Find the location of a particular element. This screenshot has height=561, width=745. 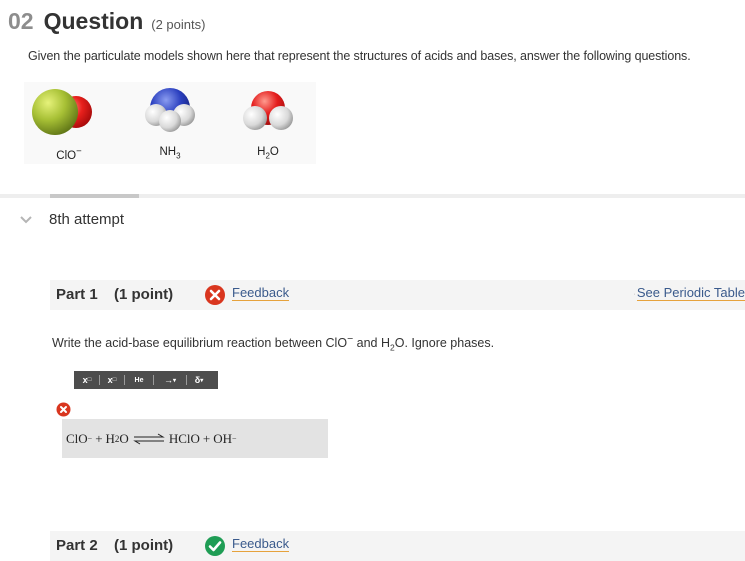

reaction-arrow-button: → ▾ is located at coordinates (170, 380).